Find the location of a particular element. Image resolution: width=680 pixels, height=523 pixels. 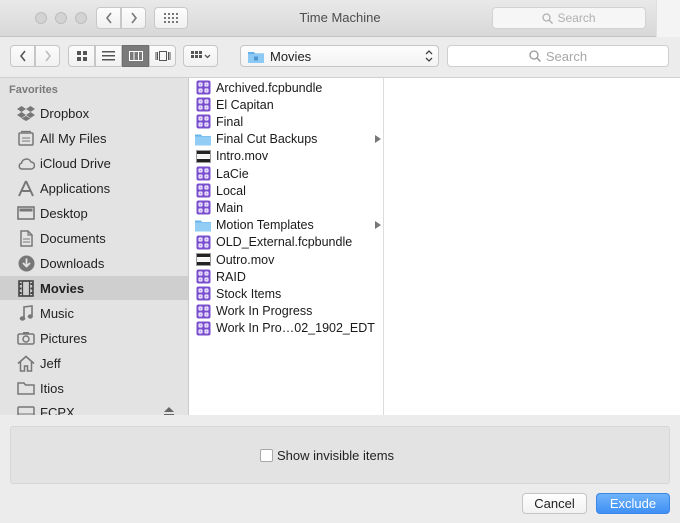

sidebar-item-music: Music is located at coordinates (94, 313).